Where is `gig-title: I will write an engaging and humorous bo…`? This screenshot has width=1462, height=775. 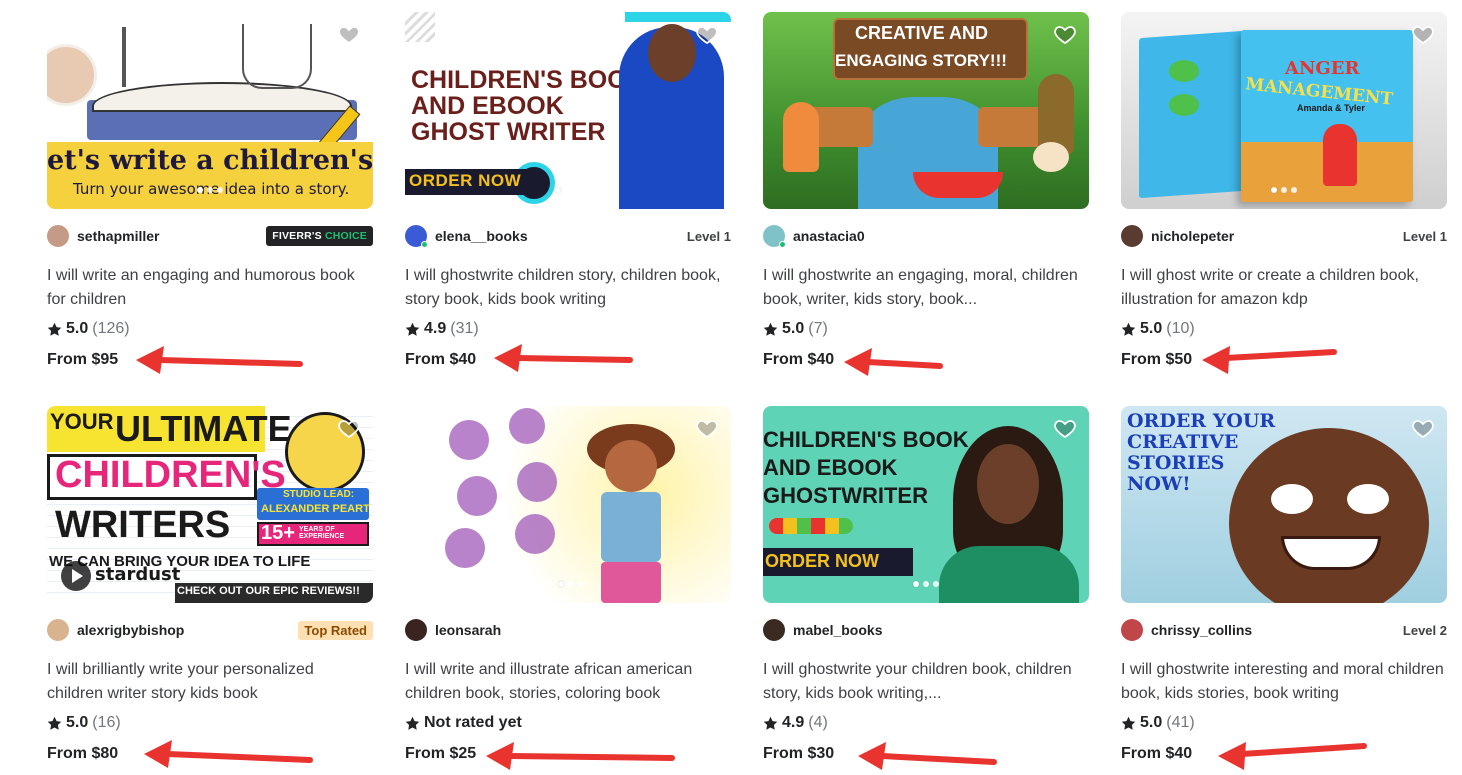
gig-title: I will write an engaging and humorous bo… is located at coordinates (210, 288).